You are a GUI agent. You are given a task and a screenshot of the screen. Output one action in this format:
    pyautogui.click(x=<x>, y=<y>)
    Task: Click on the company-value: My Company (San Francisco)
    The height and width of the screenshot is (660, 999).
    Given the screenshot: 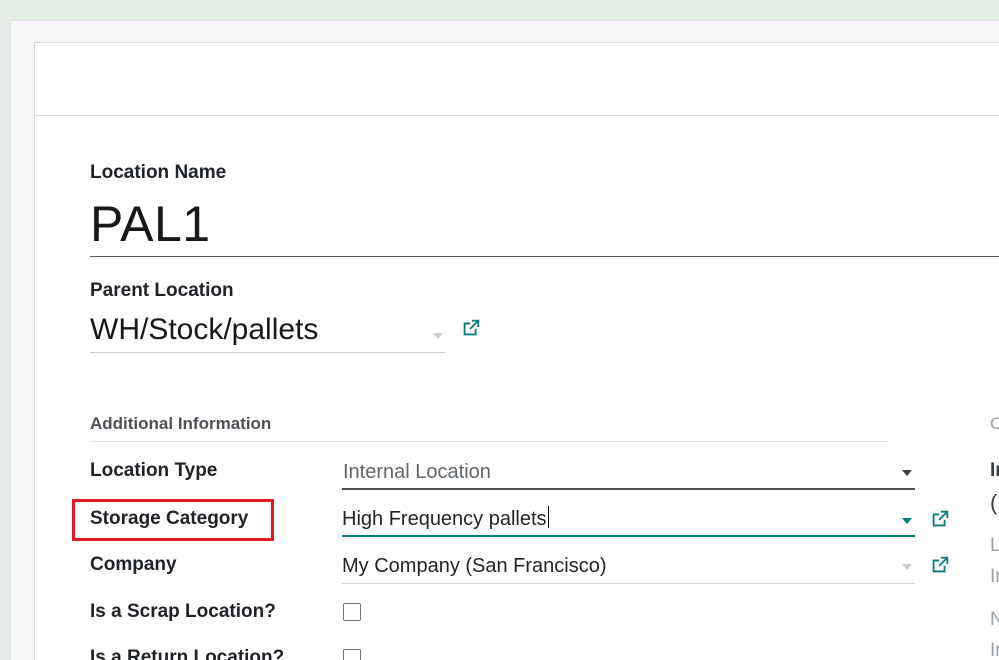 What is the action you would take?
    pyautogui.click(x=474, y=566)
    